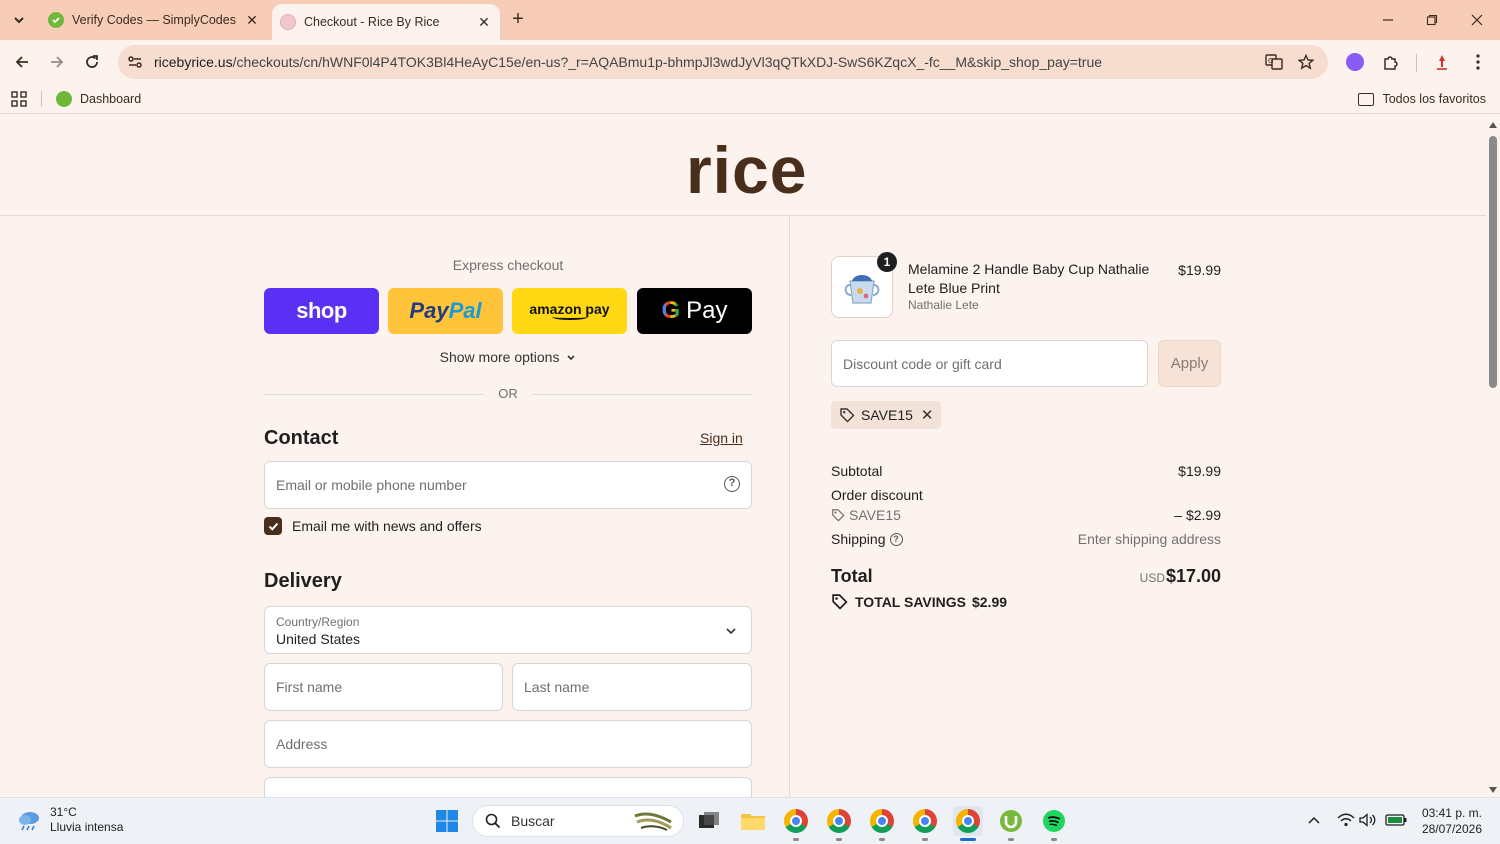  Describe the element at coordinates (1493, 262) in the screenshot. I see `scrollbar-thumb` at that location.